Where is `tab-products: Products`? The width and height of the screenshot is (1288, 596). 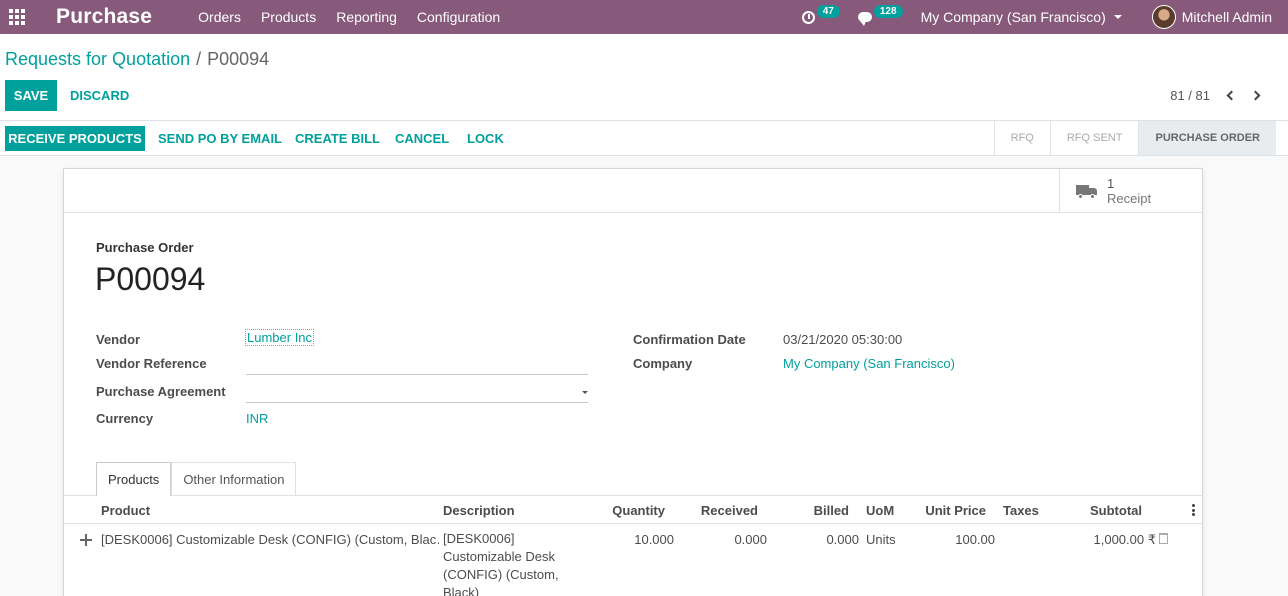 tab-products: Products is located at coordinates (134, 479).